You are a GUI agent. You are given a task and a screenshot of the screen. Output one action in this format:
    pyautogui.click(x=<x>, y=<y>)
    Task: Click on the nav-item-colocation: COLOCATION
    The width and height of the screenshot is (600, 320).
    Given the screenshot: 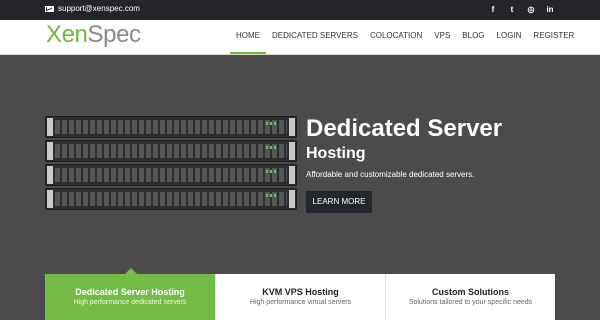 What is the action you would take?
    pyautogui.click(x=396, y=37)
    